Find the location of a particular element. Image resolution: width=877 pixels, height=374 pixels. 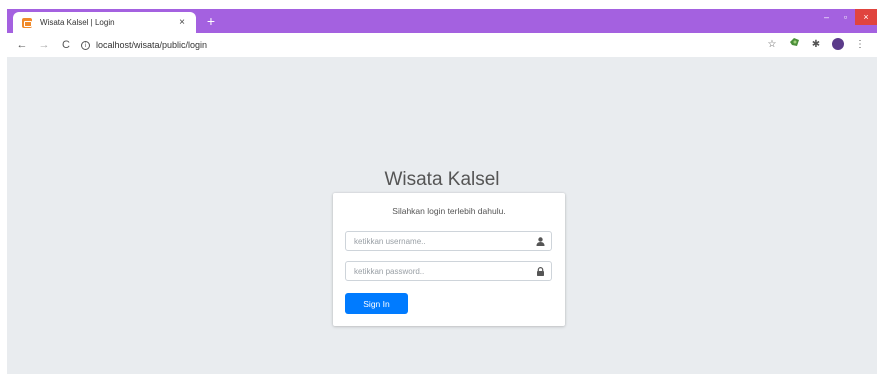

tab-strip: Wisata Kalsel | Login × + – ▫ × is located at coordinates (442, 21).